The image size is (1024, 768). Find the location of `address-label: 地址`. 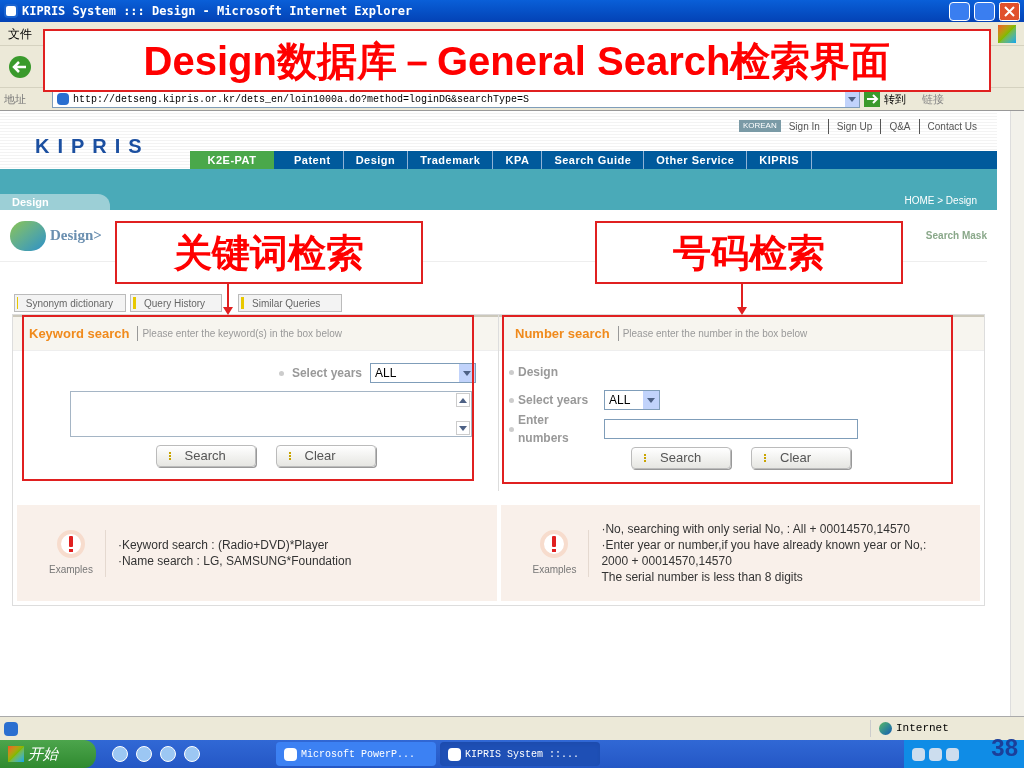

address-label: 地址 is located at coordinates (15, 99).